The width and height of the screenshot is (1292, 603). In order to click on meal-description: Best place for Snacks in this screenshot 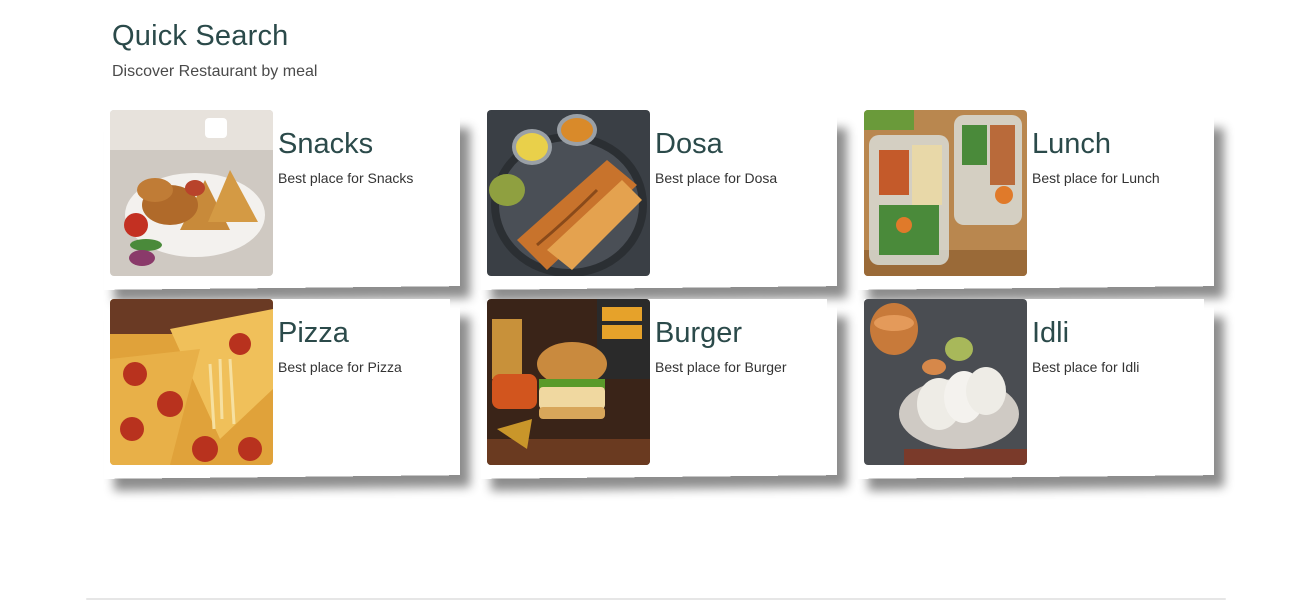, I will do `click(346, 178)`.